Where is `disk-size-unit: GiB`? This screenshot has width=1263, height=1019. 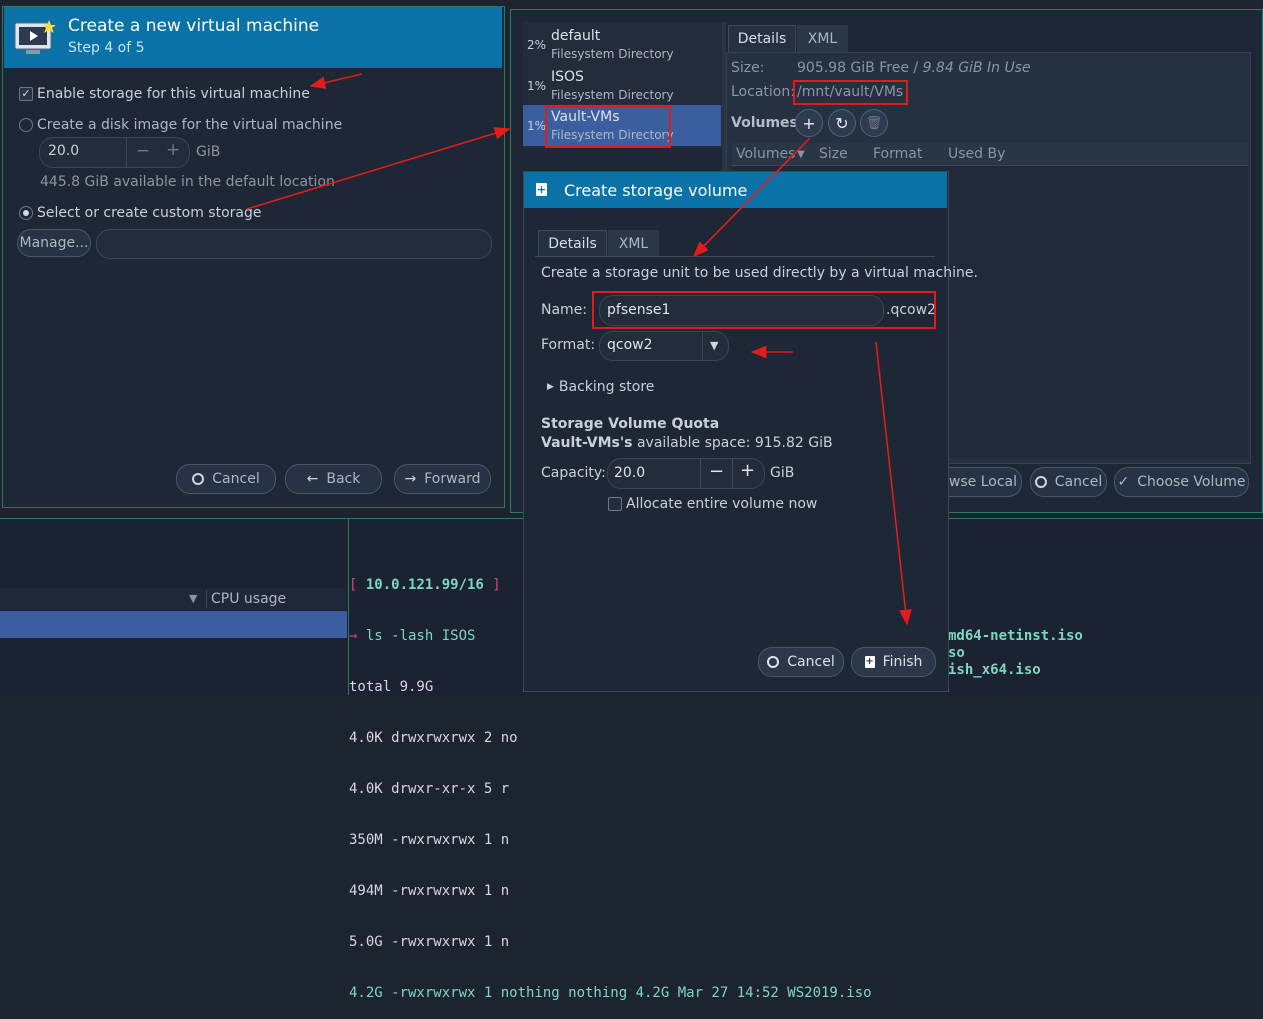
disk-size-unit: GiB is located at coordinates (208, 152).